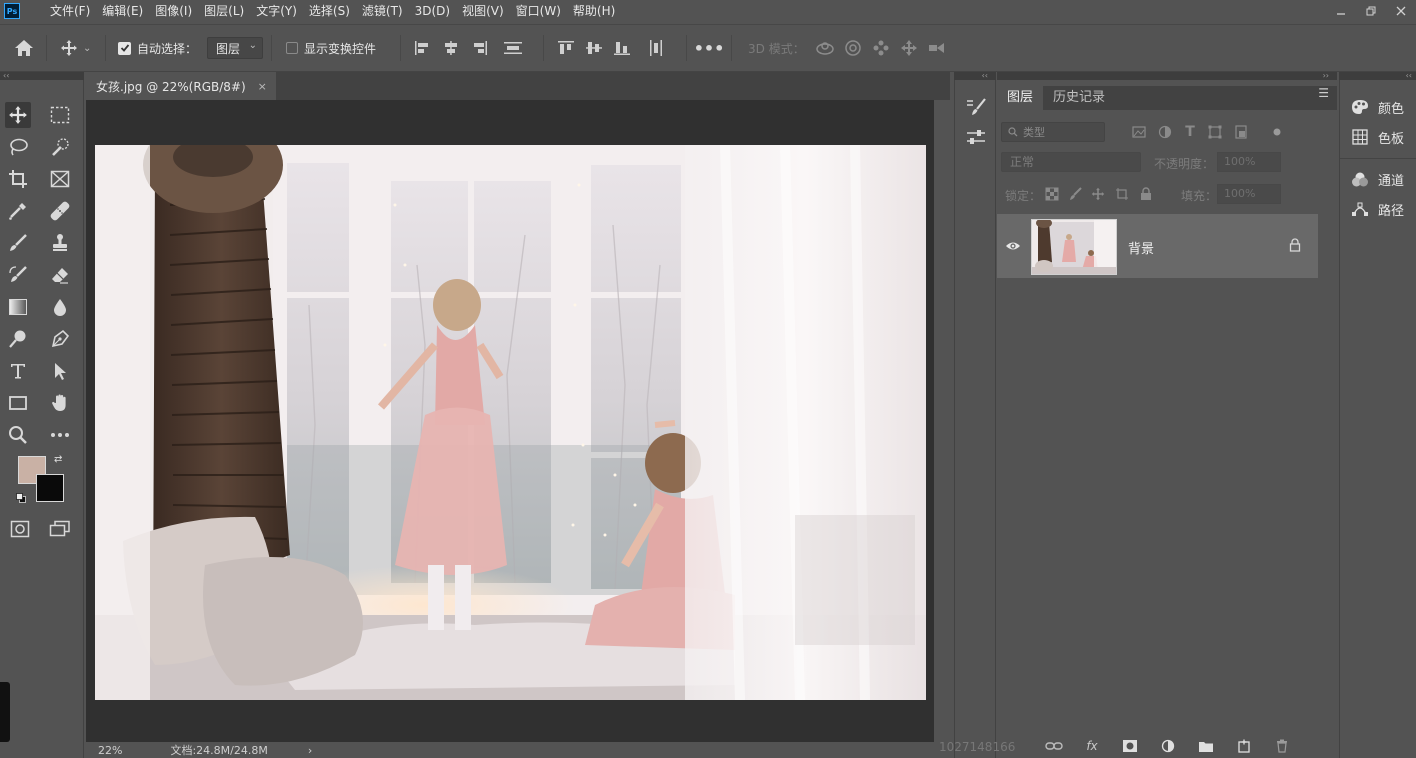  What do you see at coordinates (18, 243) in the screenshot?
I see `brush-tool-icon` at bounding box center [18, 243].